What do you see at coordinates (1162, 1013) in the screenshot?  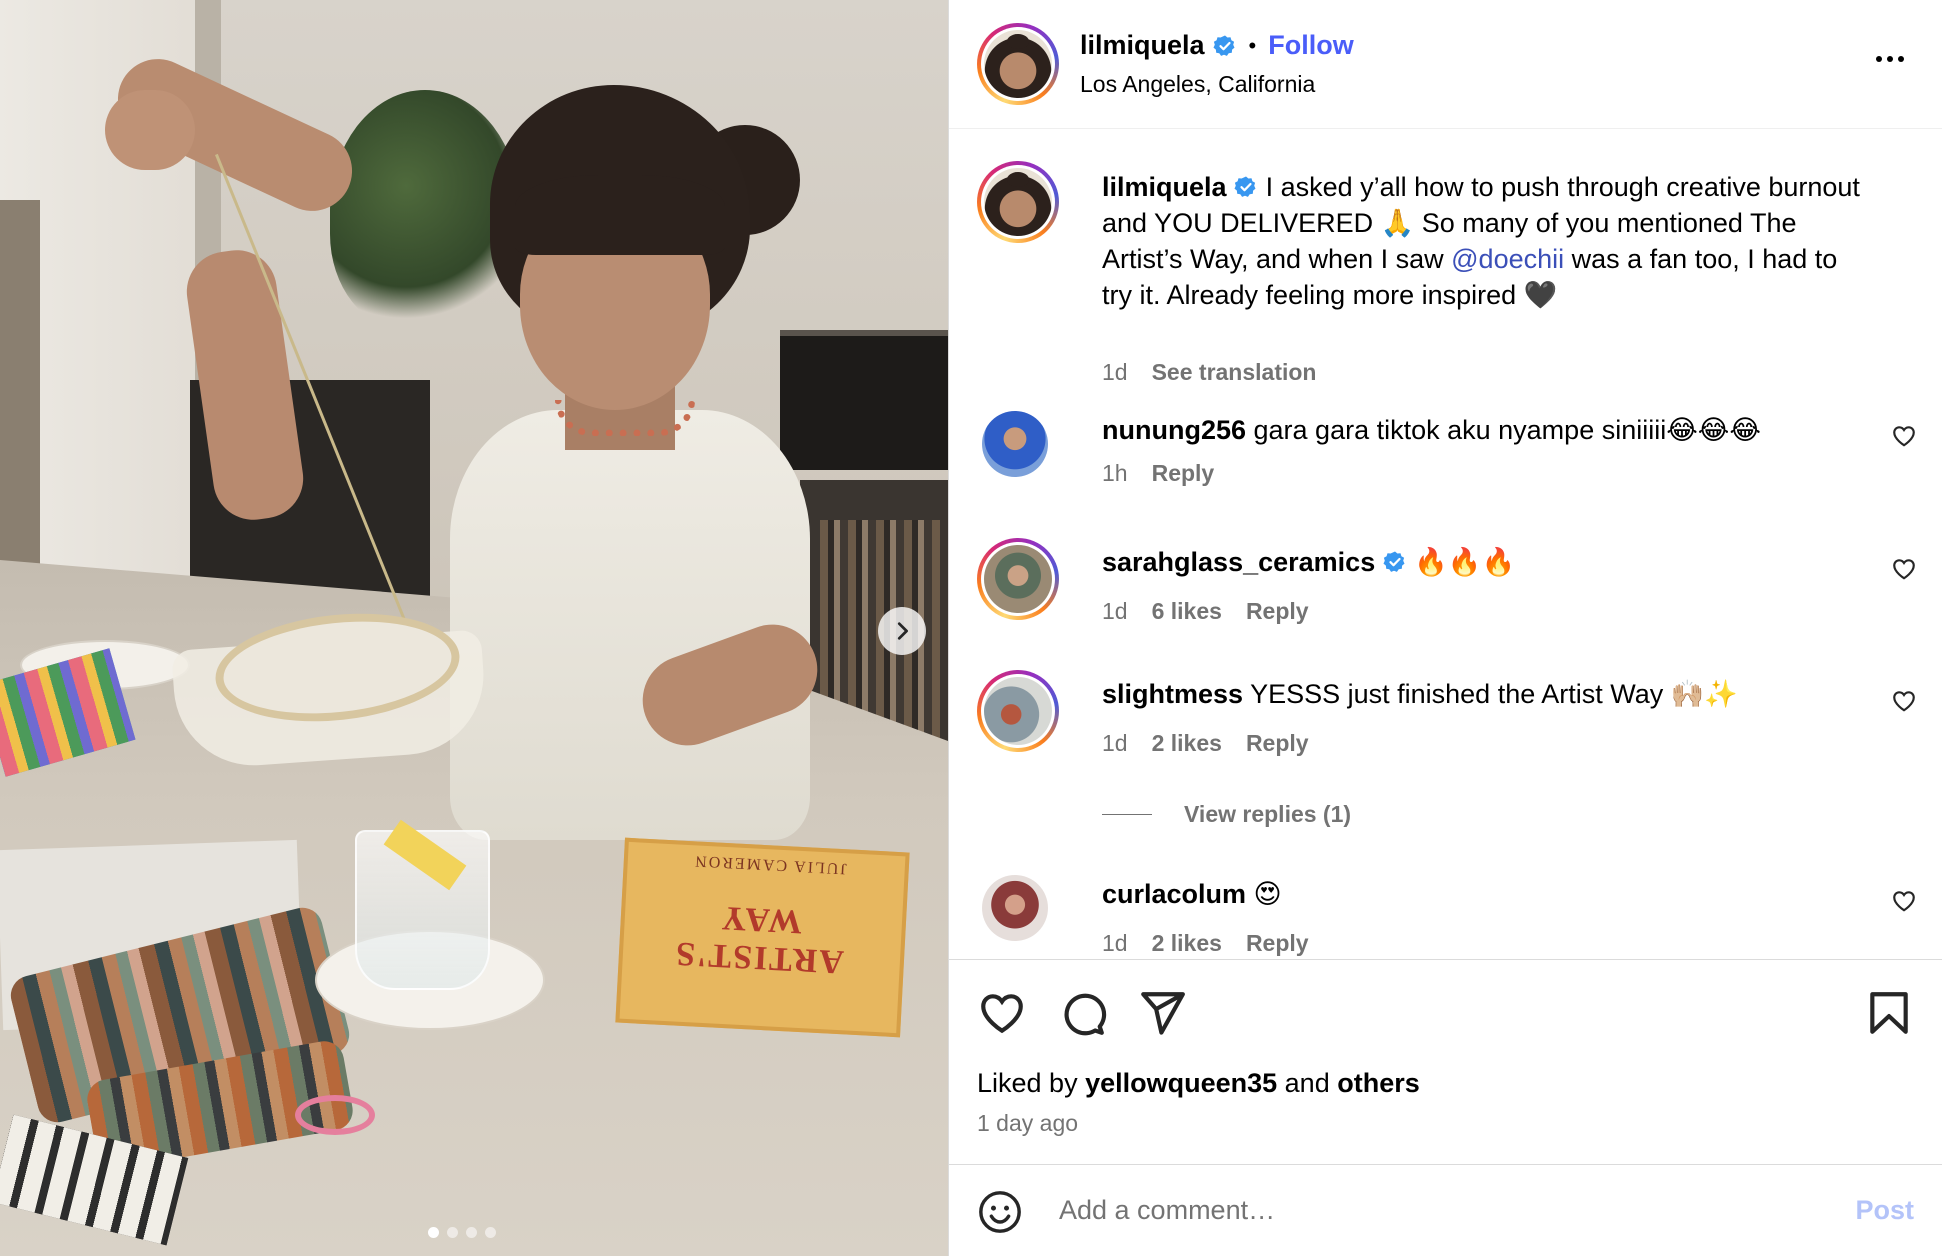 I see `share-icon` at bounding box center [1162, 1013].